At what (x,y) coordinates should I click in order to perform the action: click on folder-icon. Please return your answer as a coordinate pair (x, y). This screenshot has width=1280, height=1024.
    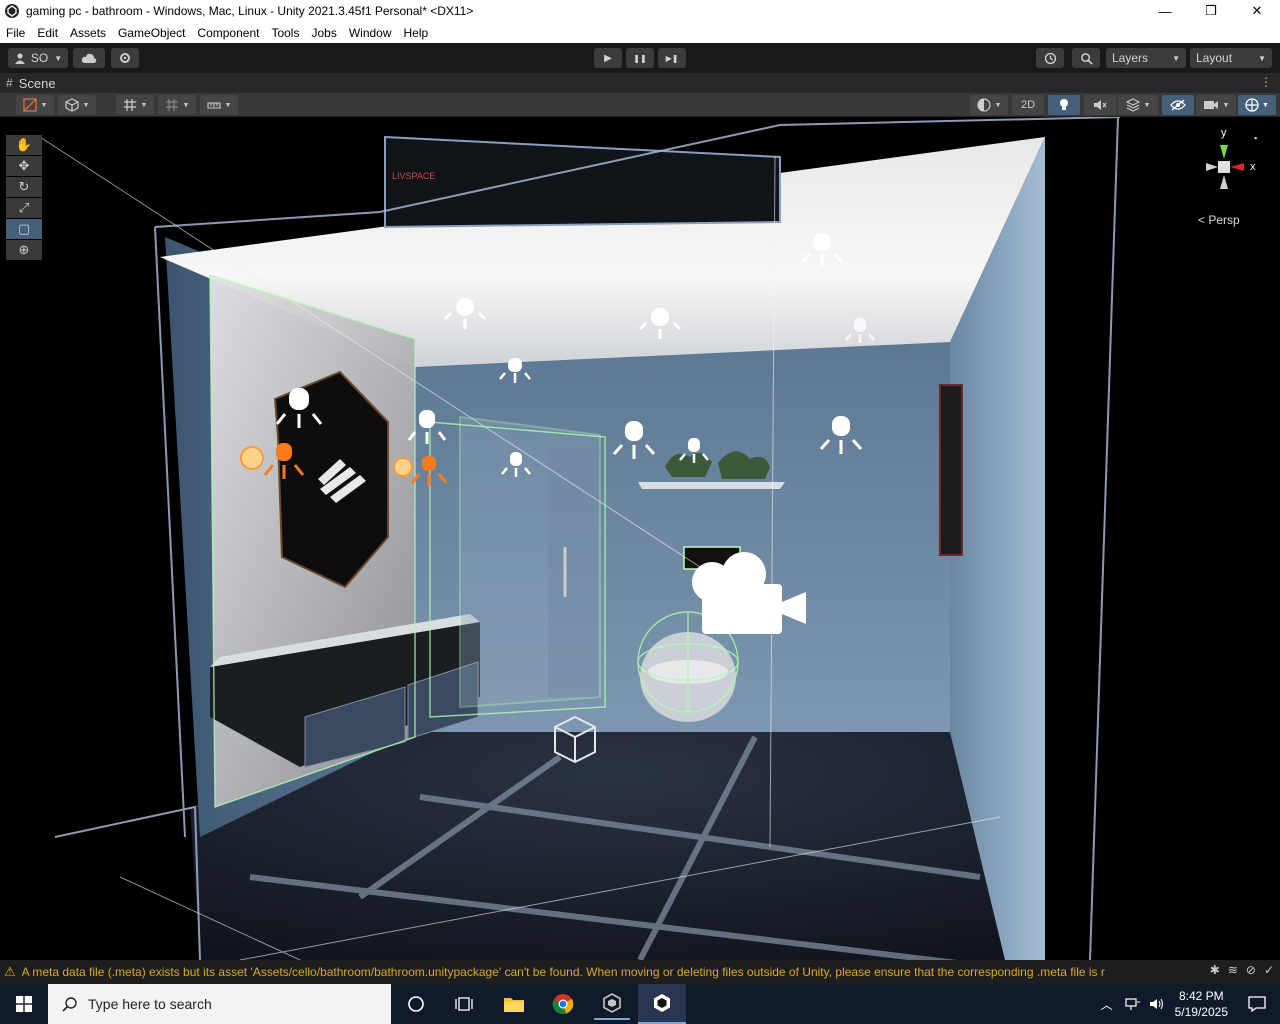
    Looking at the image, I should click on (514, 1005).